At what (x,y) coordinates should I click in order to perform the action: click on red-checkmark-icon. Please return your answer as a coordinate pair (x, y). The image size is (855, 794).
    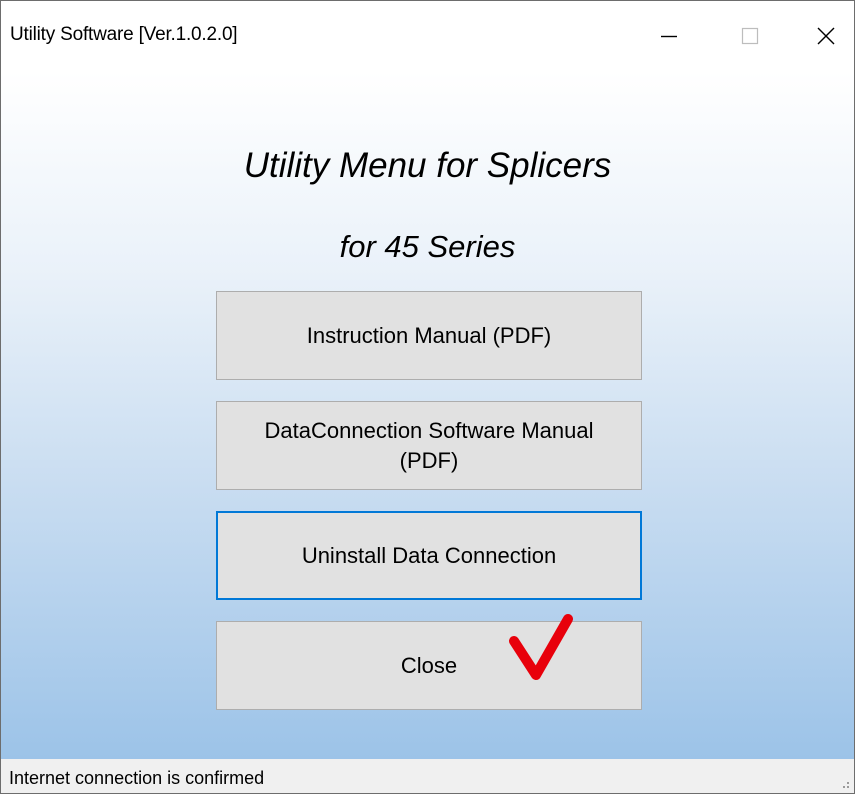
    Looking at the image, I should click on (541, 647).